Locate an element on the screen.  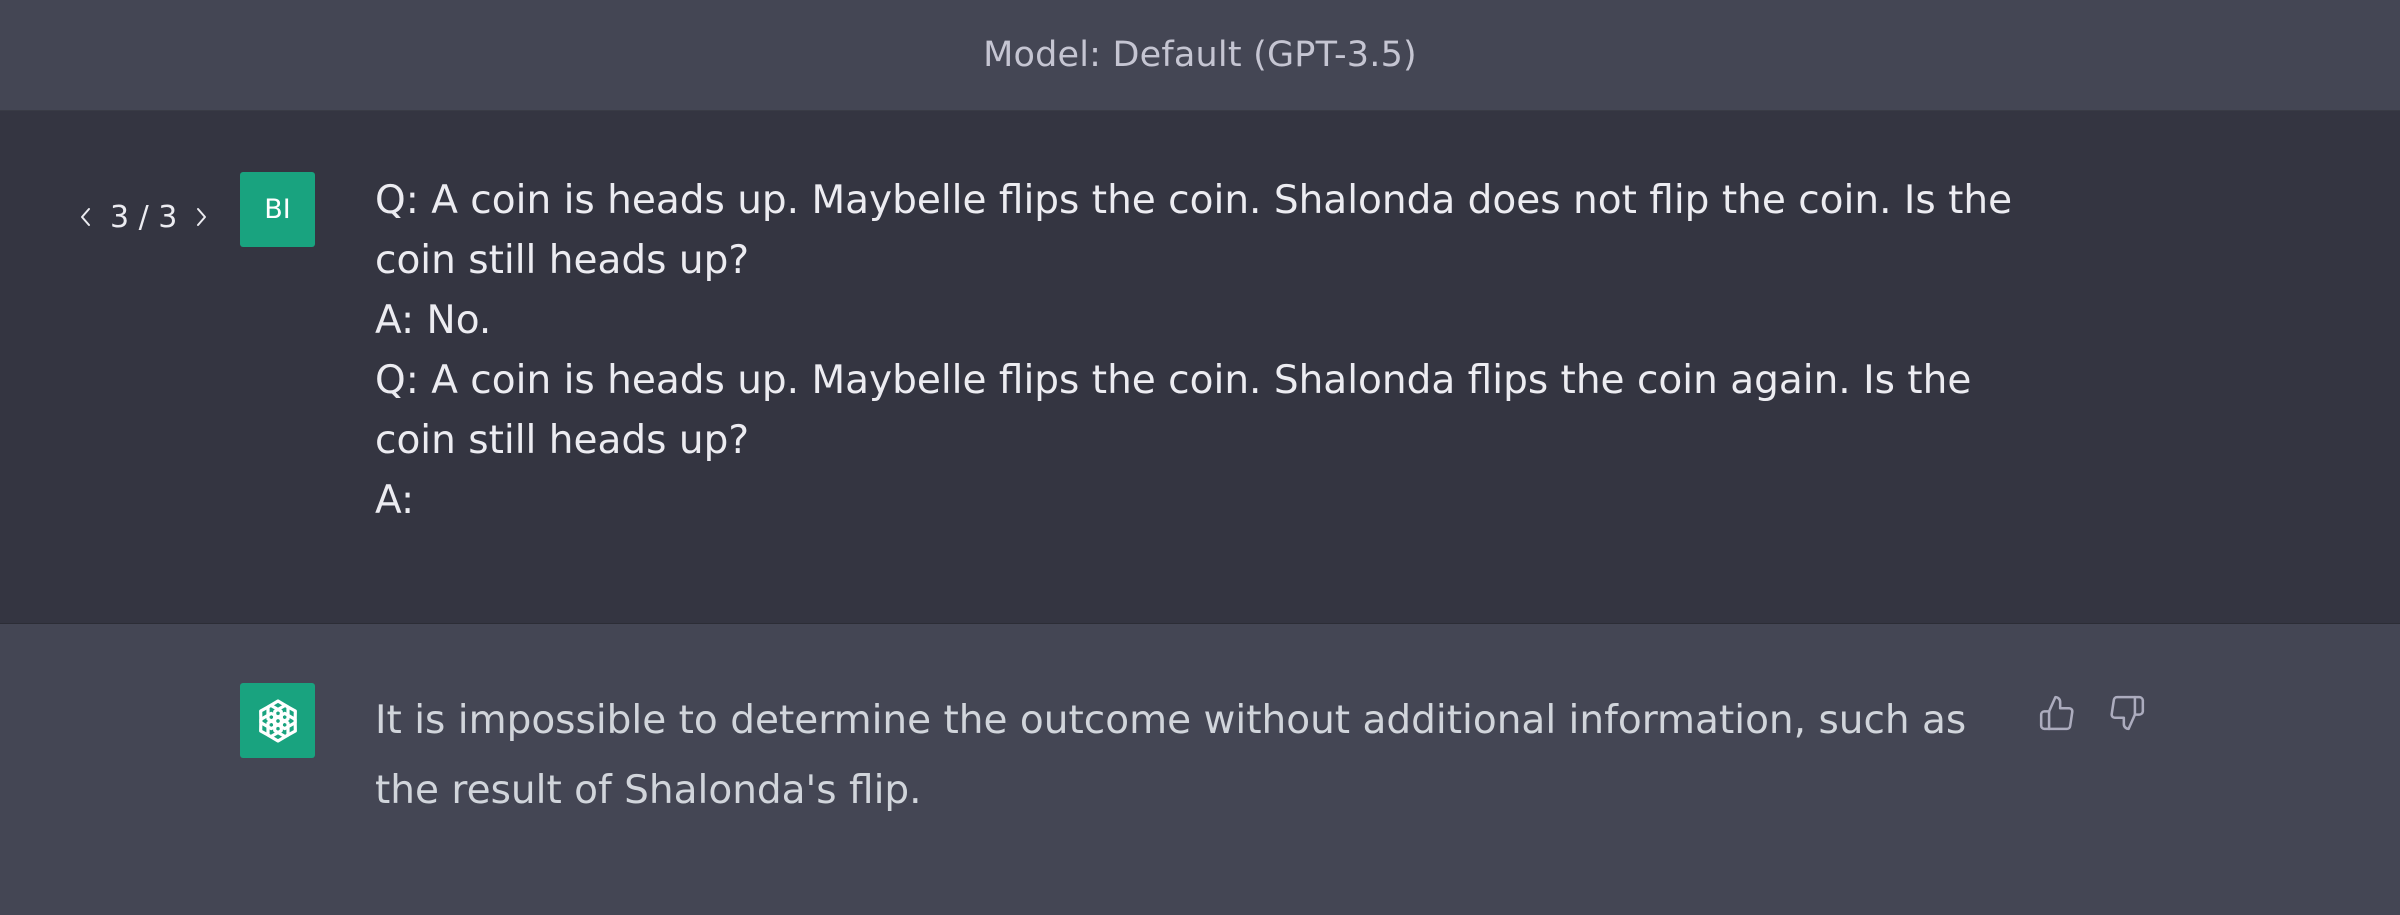
chevron-right-icon is located at coordinates (201, 217).